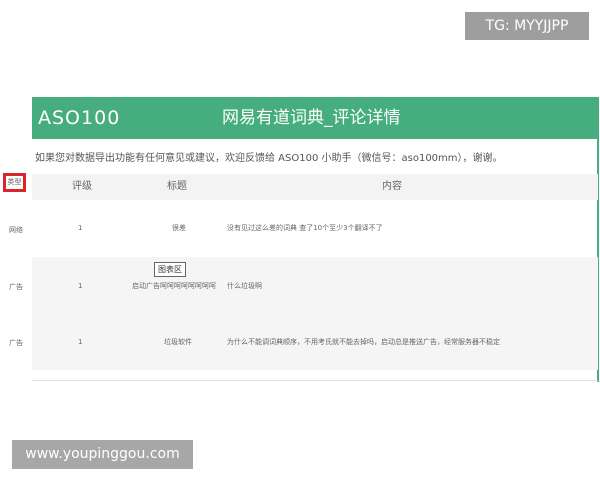 The height and width of the screenshot is (480, 600). What do you see at coordinates (527, 26) in the screenshot?
I see `watermark-tg: TG: MYYJJPP` at bounding box center [527, 26].